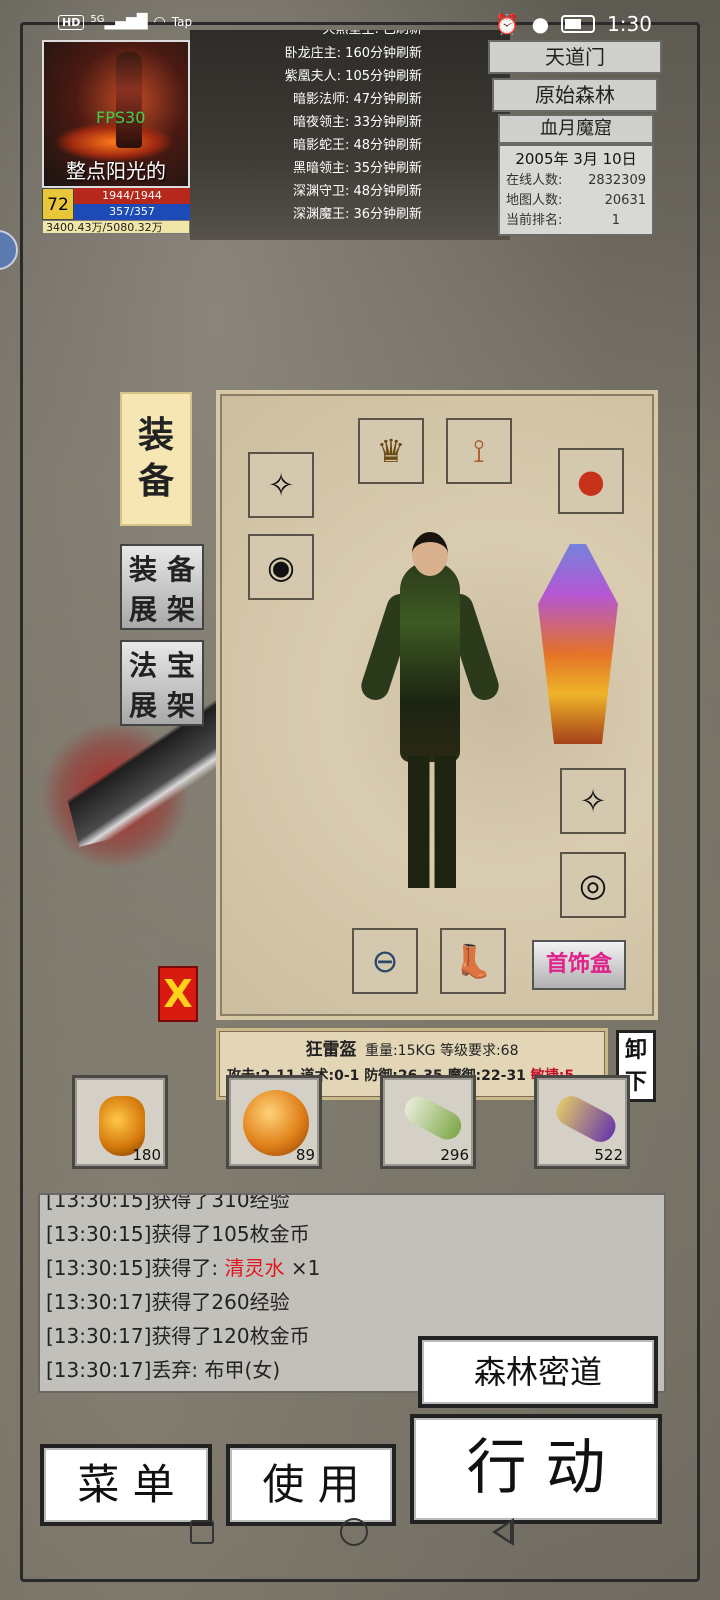  I want to click on battery-icon, so click(578, 24).